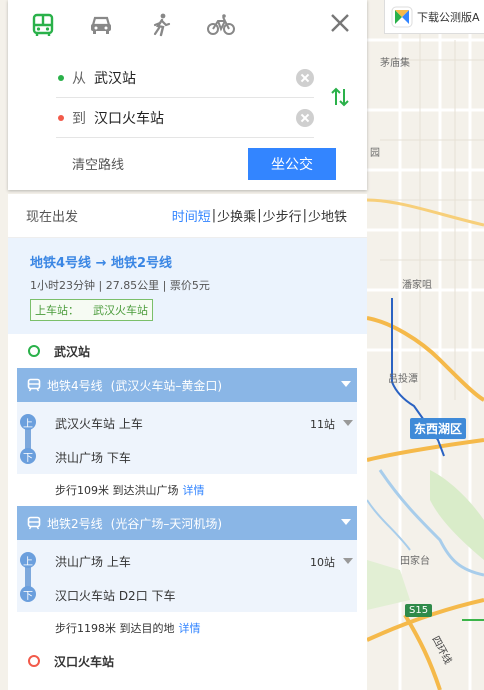 This screenshot has width=484, height=690. Describe the element at coordinates (187, 438) in the screenshot. I see `leg-segment: 上 下 武汉火车站 上车 洪山广场 下车 11站` at that location.